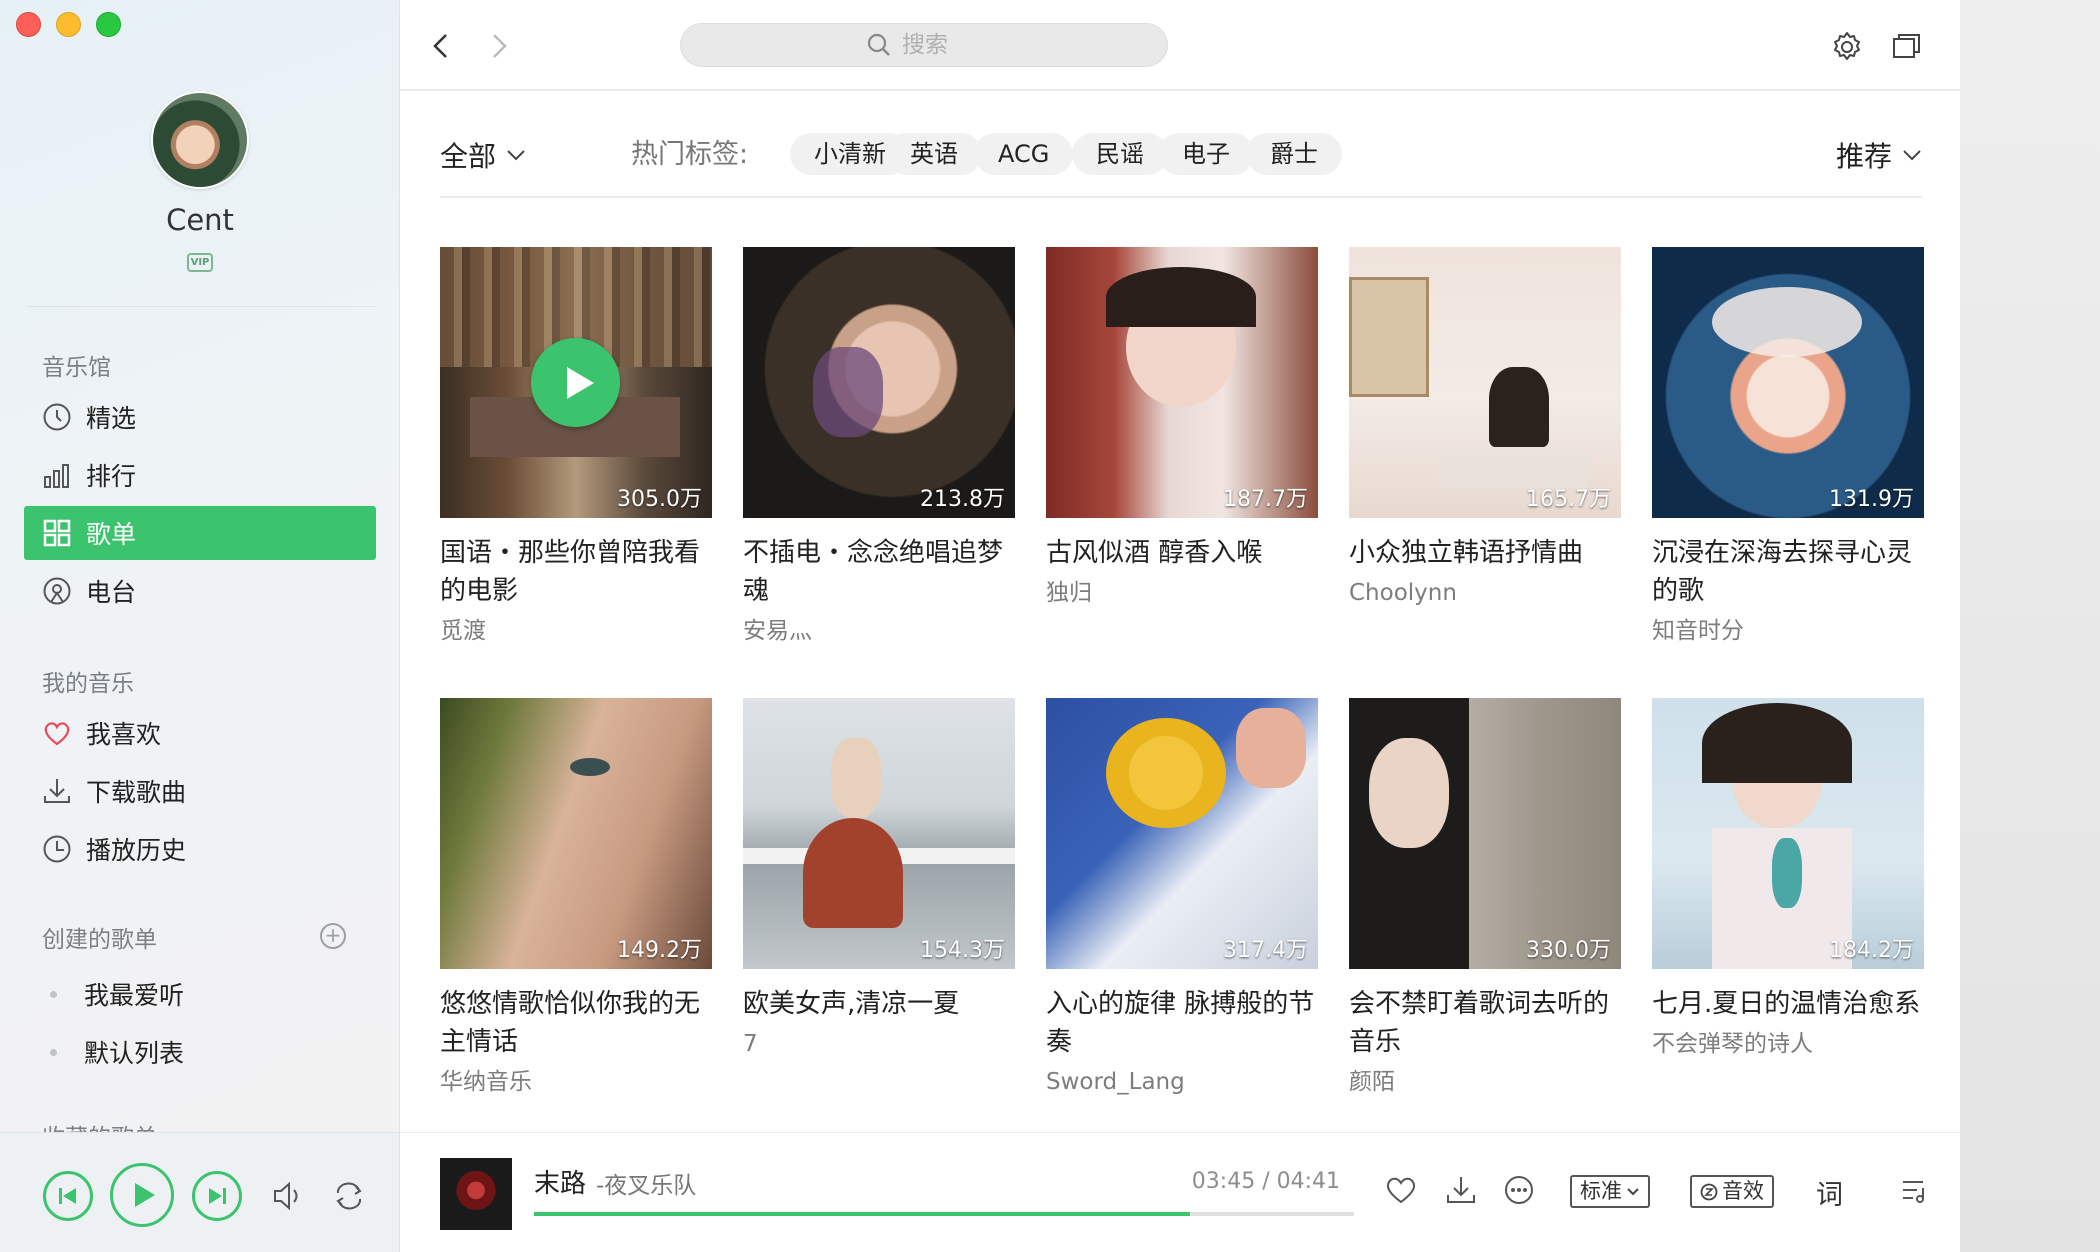 Image resolution: width=2100 pixels, height=1252 pixels. I want to click on playlist-cover: 213.8万, so click(879, 382).